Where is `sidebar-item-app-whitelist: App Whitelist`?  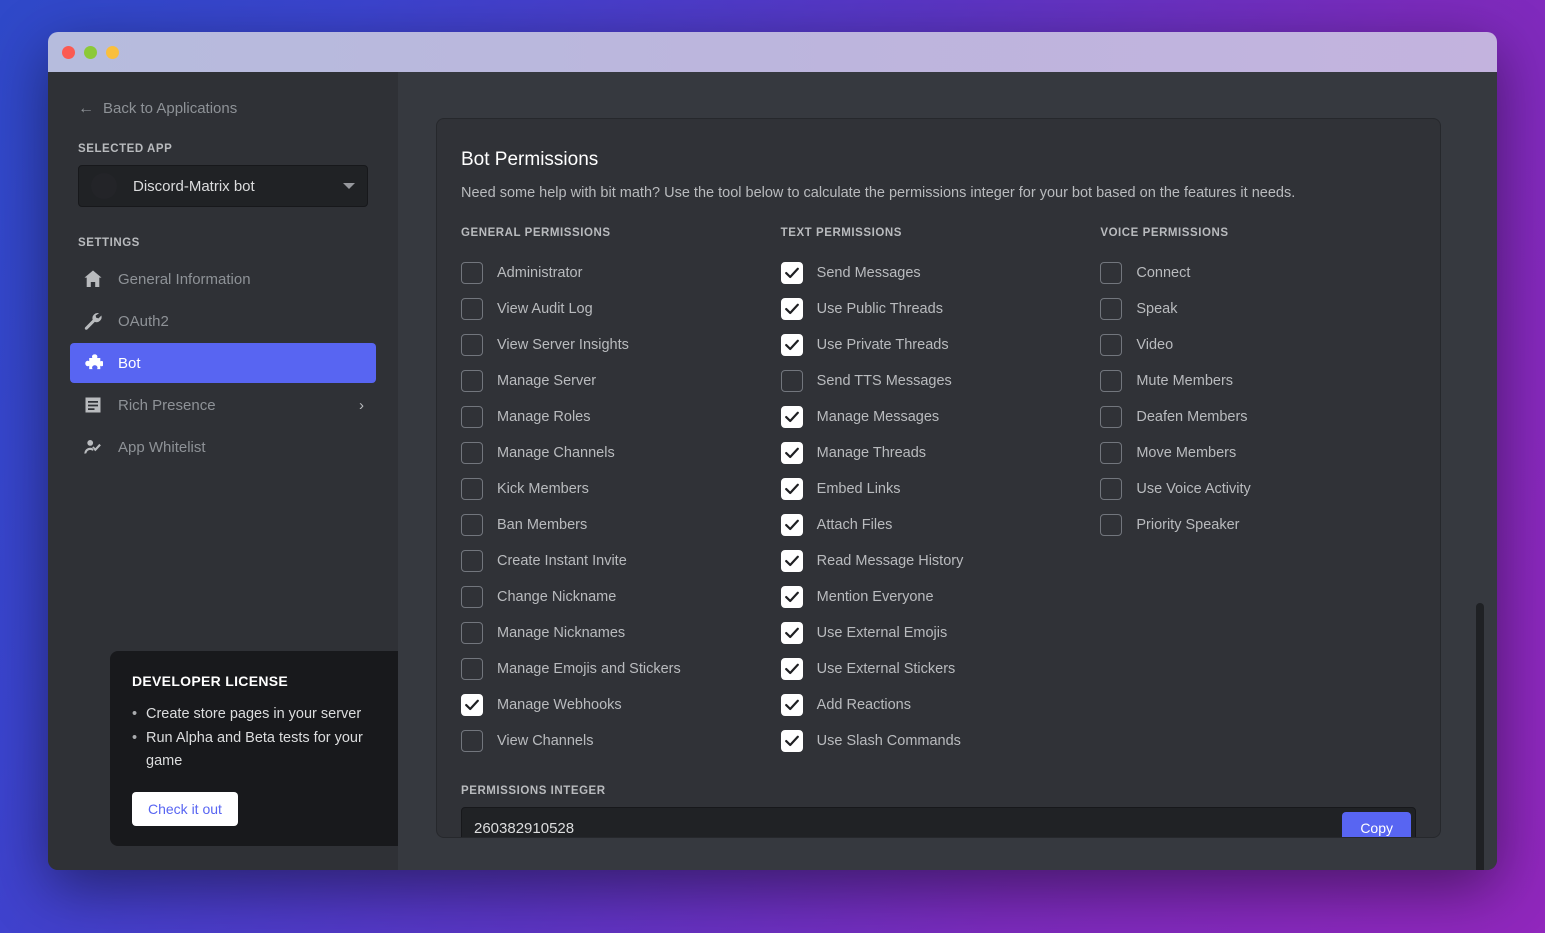 sidebar-item-app-whitelist: App Whitelist is located at coordinates (223, 447).